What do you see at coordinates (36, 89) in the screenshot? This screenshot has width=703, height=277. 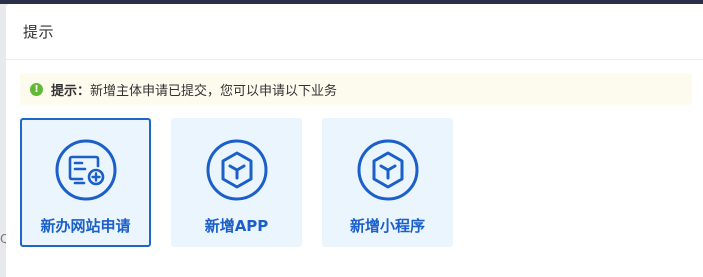 I see `exclamation-icon: !` at bounding box center [36, 89].